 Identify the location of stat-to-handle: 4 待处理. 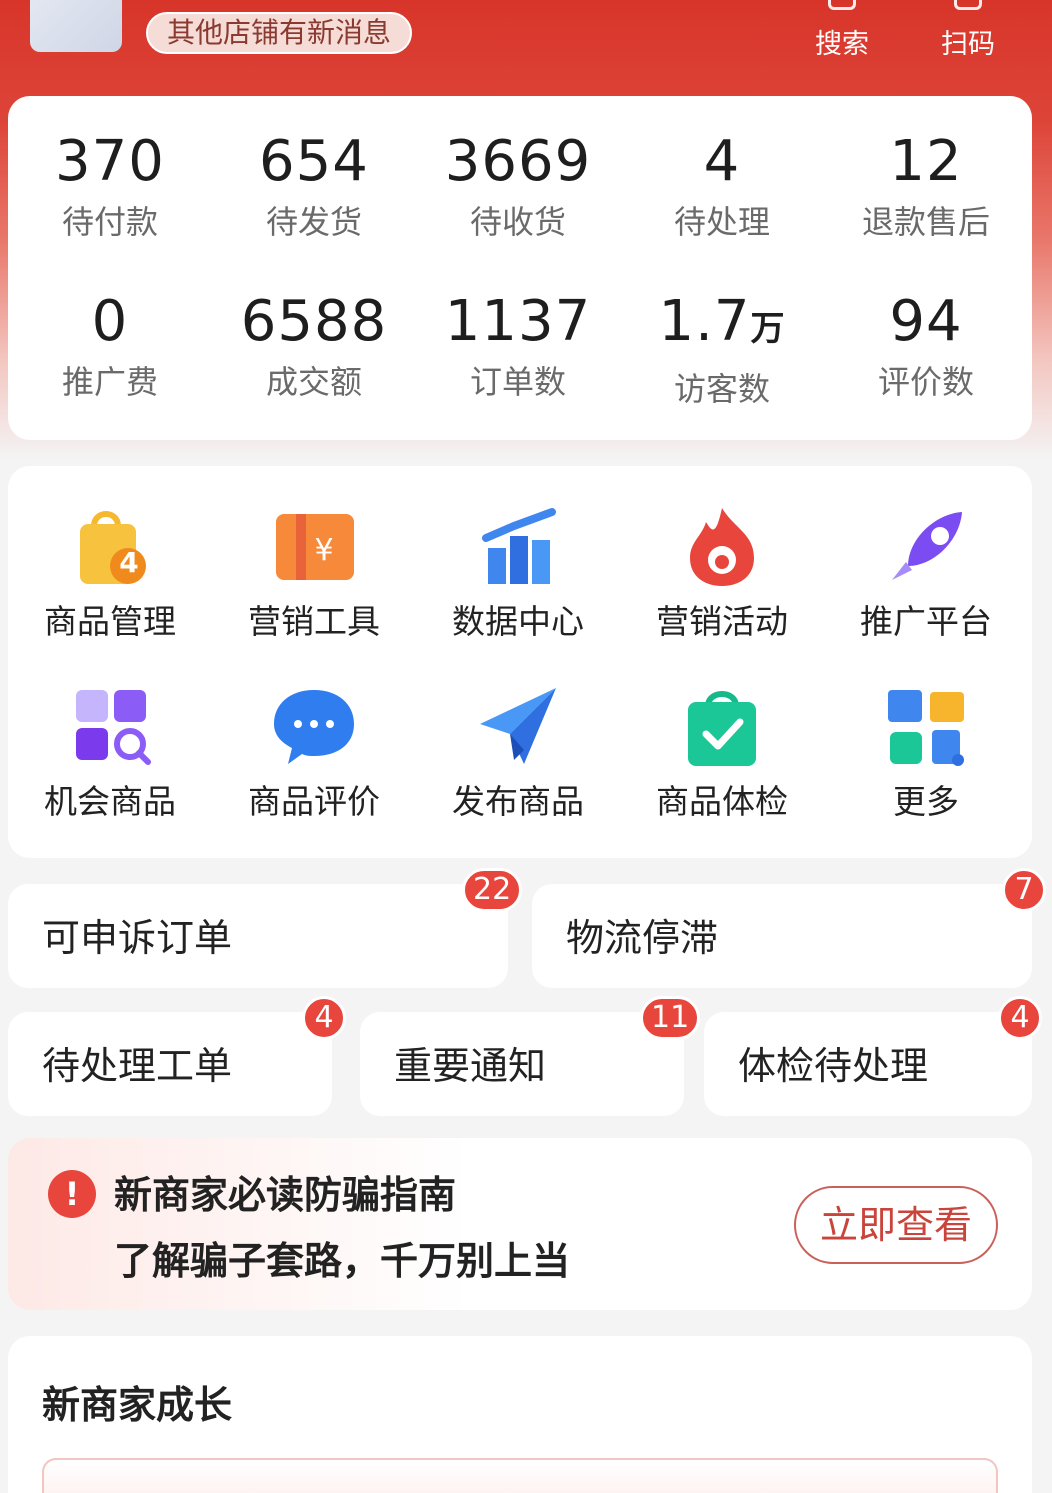
(722, 187).